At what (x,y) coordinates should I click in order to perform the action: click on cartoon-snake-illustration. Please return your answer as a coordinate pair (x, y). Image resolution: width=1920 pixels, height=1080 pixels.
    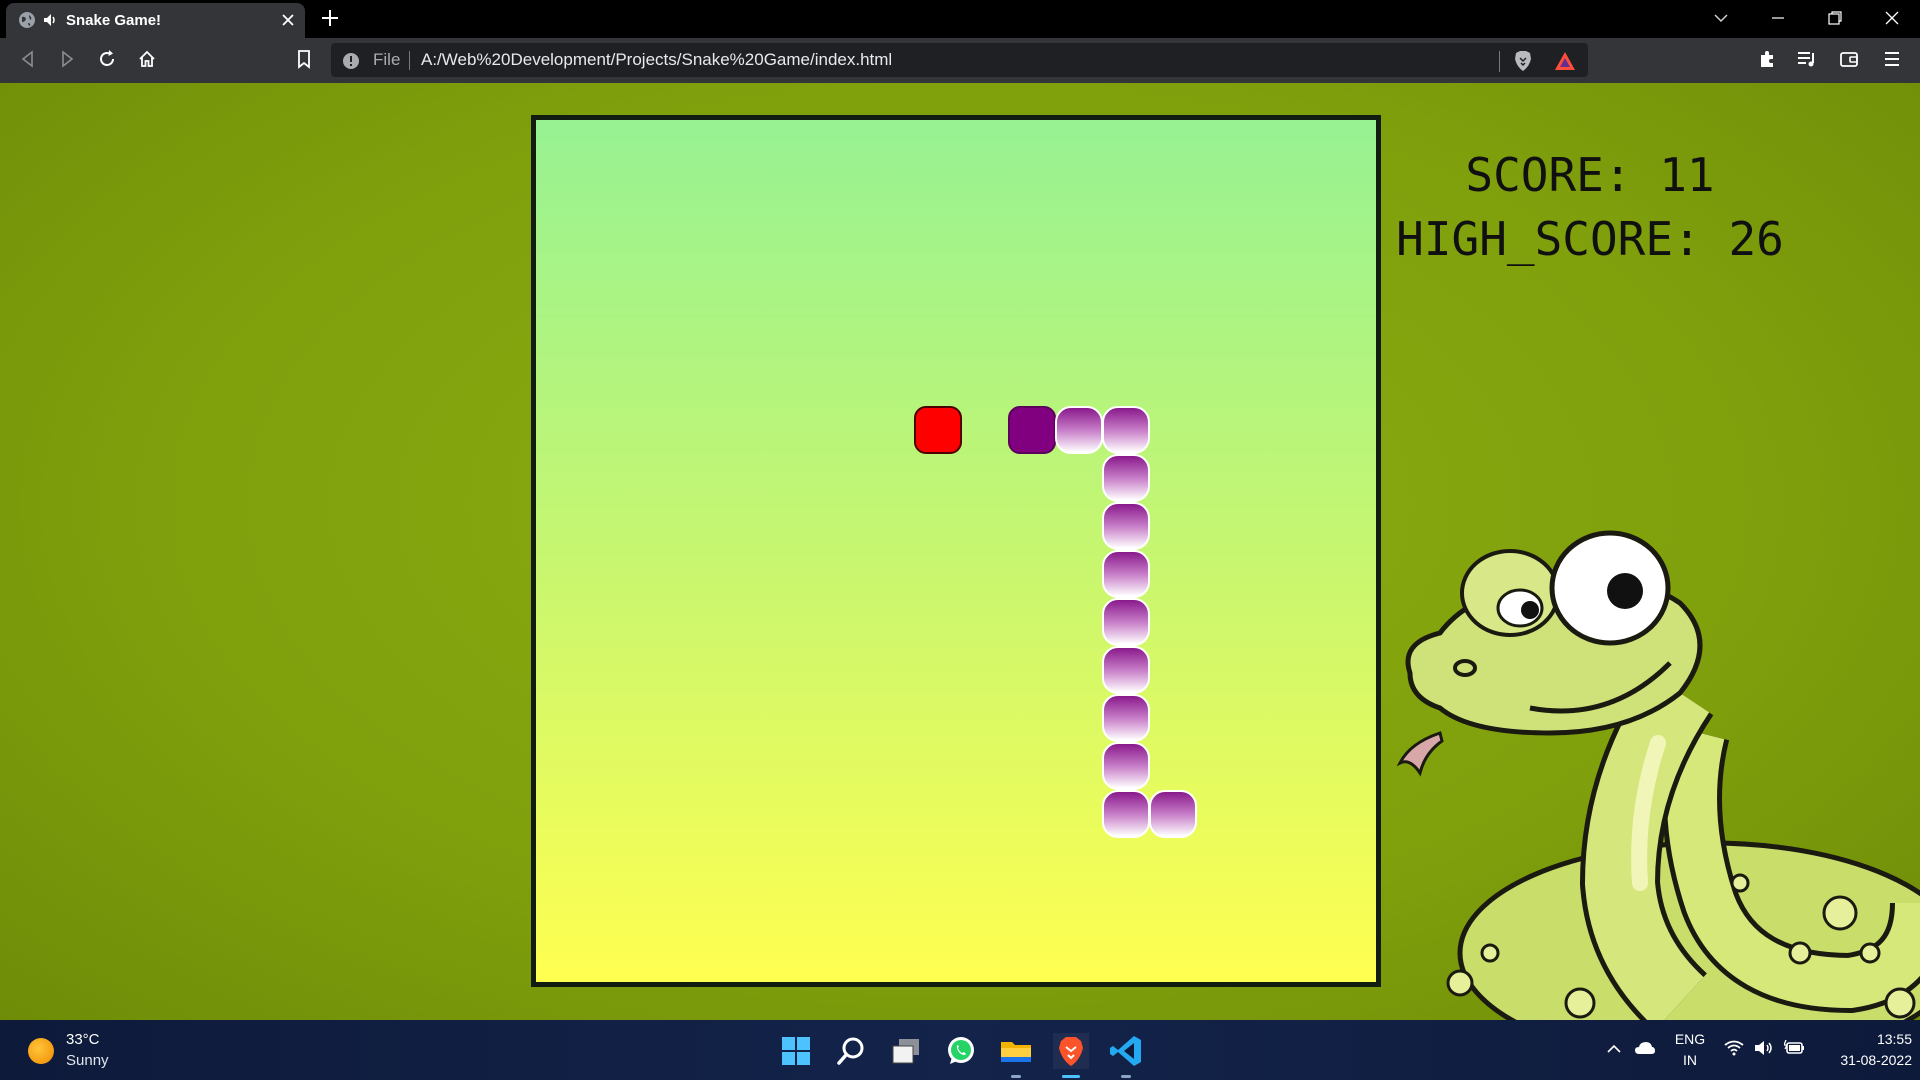
    Looking at the image, I should click on (1658, 776).